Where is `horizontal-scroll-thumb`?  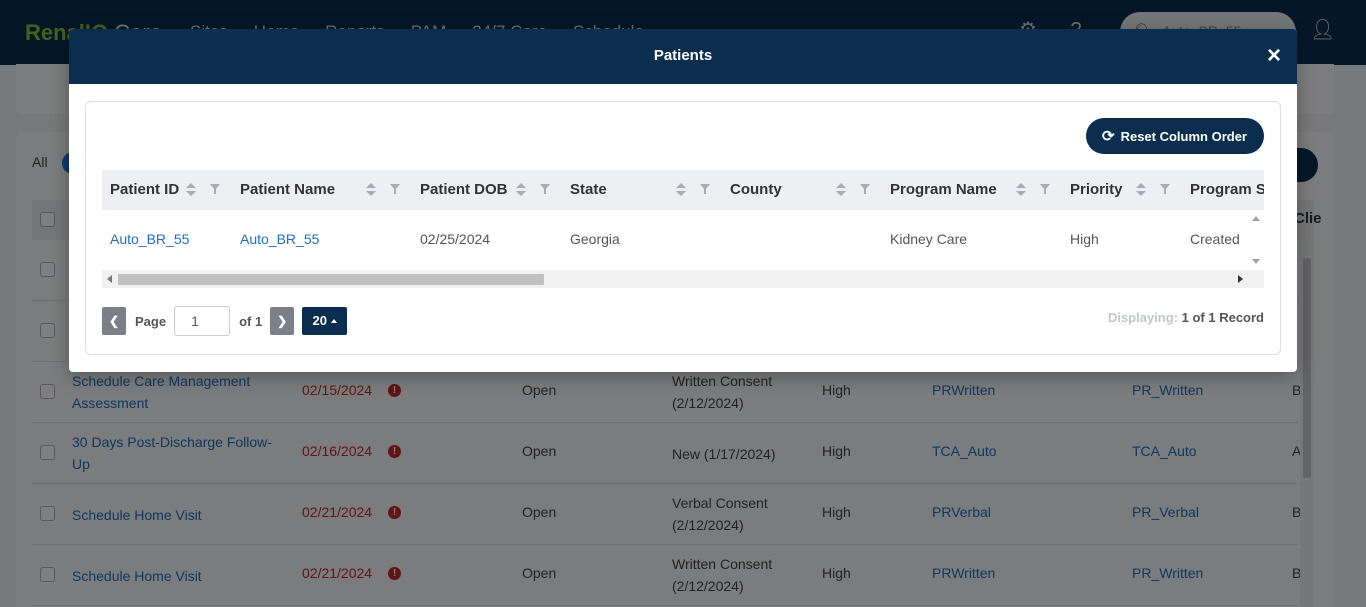 horizontal-scroll-thumb is located at coordinates (331, 279).